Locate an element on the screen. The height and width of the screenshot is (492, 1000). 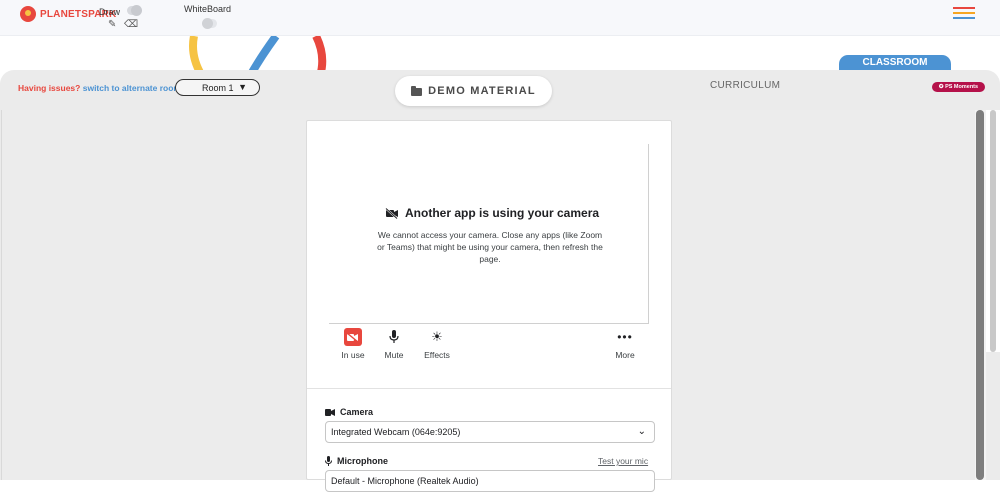
ps-moments-badge: ✪ PS Moments is located at coordinates (958, 87).